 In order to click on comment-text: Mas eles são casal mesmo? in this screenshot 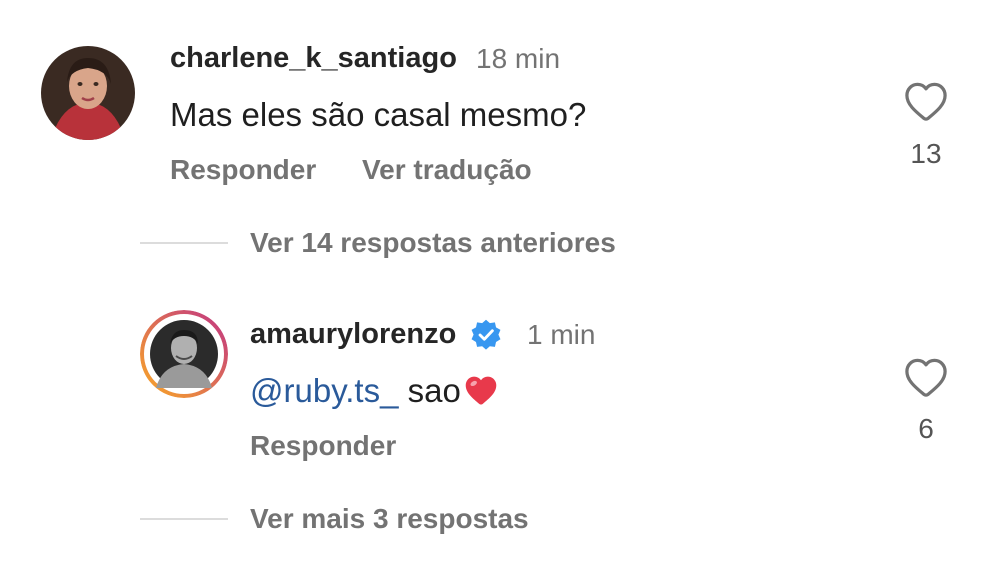, I will do `click(378, 114)`.